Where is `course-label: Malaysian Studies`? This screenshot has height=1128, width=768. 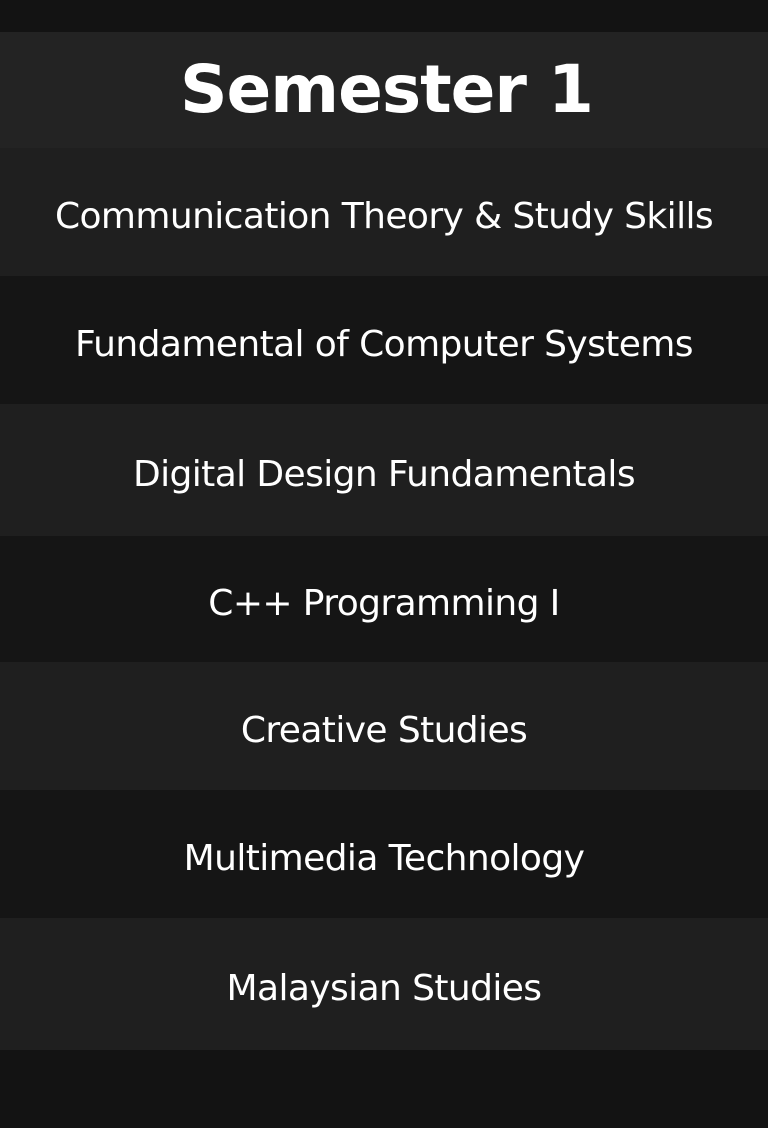 course-label: Malaysian Studies is located at coordinates (384, 988).